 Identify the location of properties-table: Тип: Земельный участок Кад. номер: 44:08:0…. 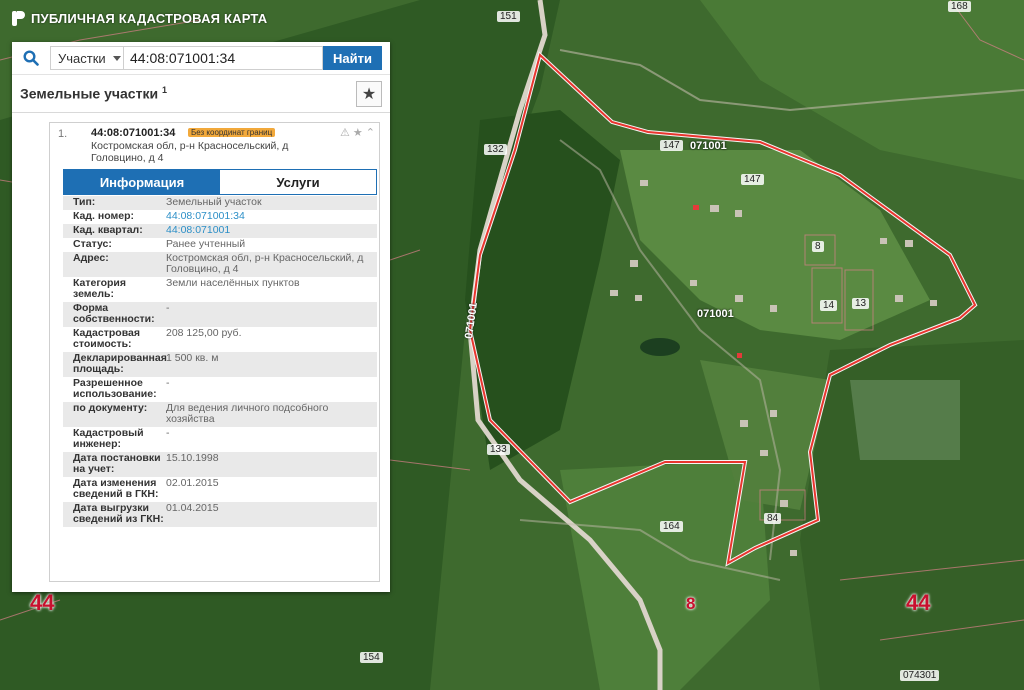
(220, 361).